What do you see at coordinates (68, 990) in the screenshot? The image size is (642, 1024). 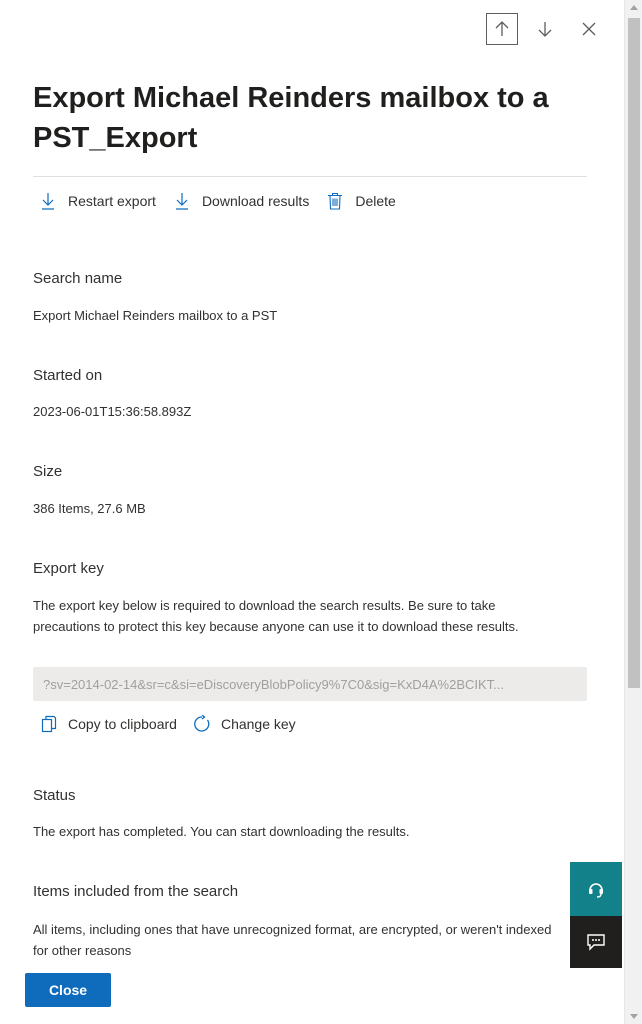 I see `close-button: Close` at bounding box center [68, 990].